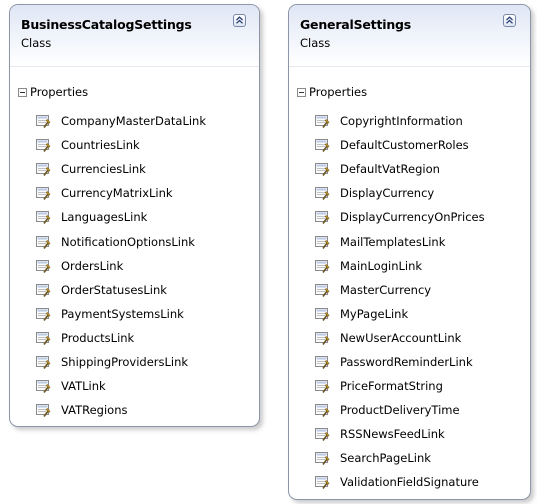 The image size is (537, 504). I want to click on property-item: PriceFormatString, so click(399, 386).